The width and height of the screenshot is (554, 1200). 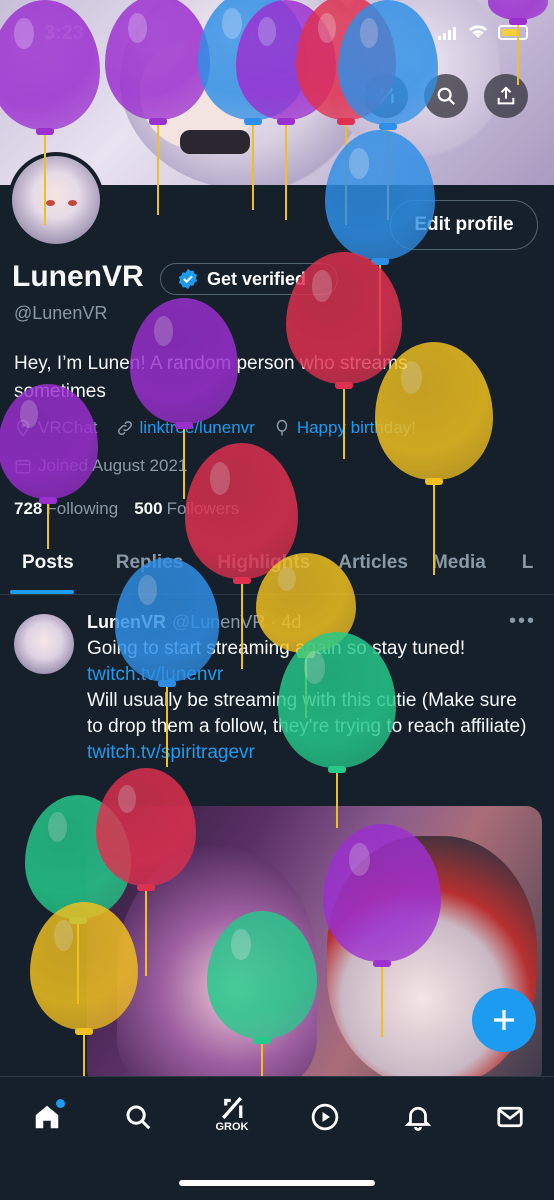 I want to click on share-button, so click(x=506, y=96).